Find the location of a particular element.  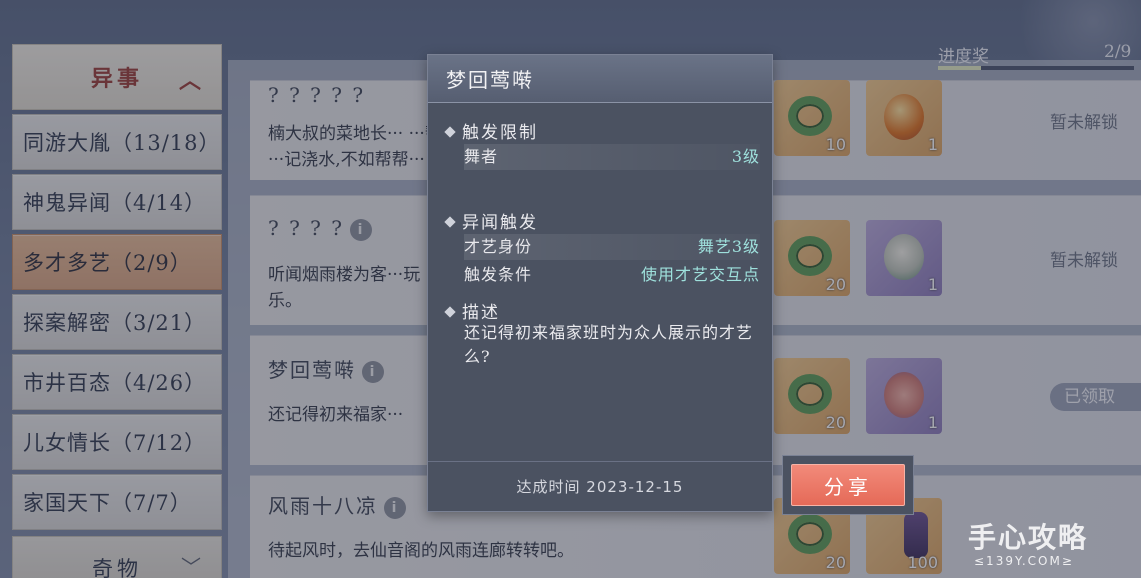

requirement-label: 才艺身份 is located at coordinates (498, 246).